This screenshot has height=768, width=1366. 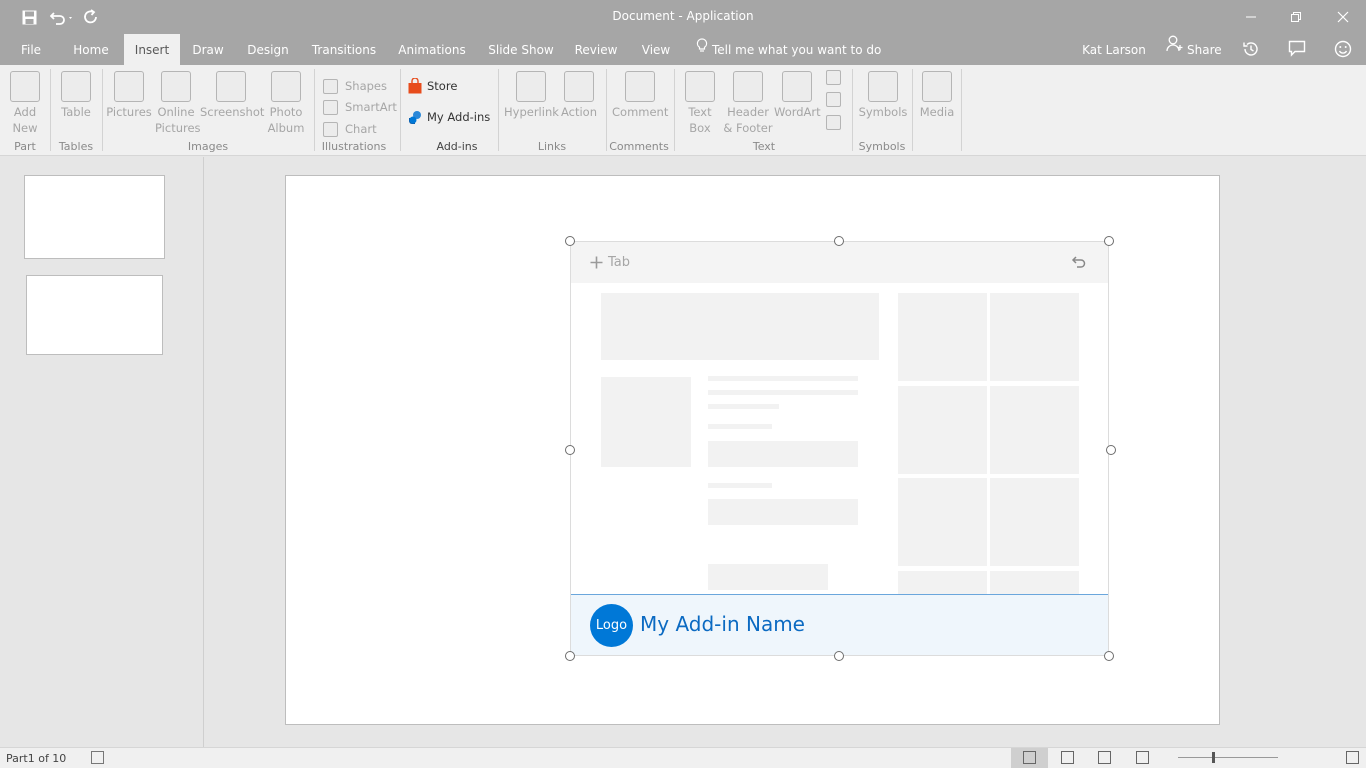 What do you see at coordinates (768, 577) in the screenshot?
I see `placeholder-button` at bounding box center [768, 577].